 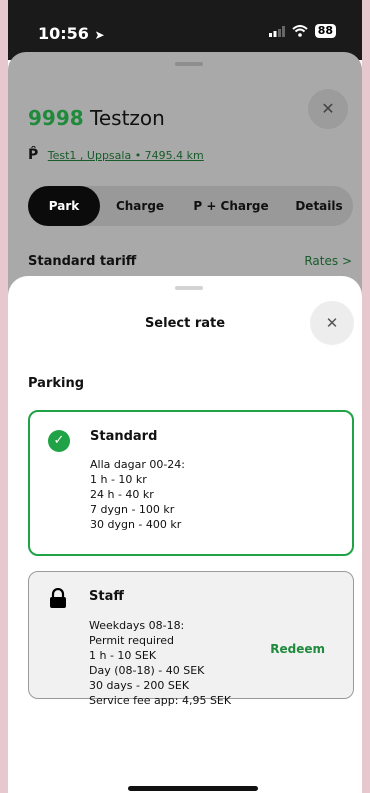 I want to click on rate-line: Weekdays 08-18:, so click(x=137, y=625).